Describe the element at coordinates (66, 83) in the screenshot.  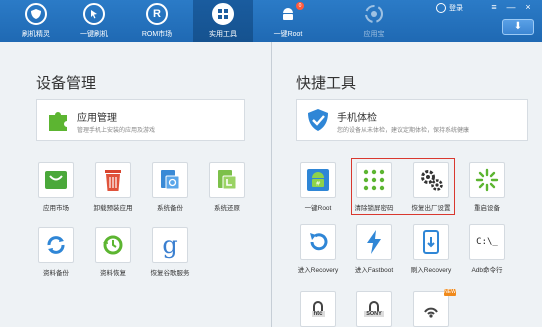
I see `section-title: 设备管理` at that location.